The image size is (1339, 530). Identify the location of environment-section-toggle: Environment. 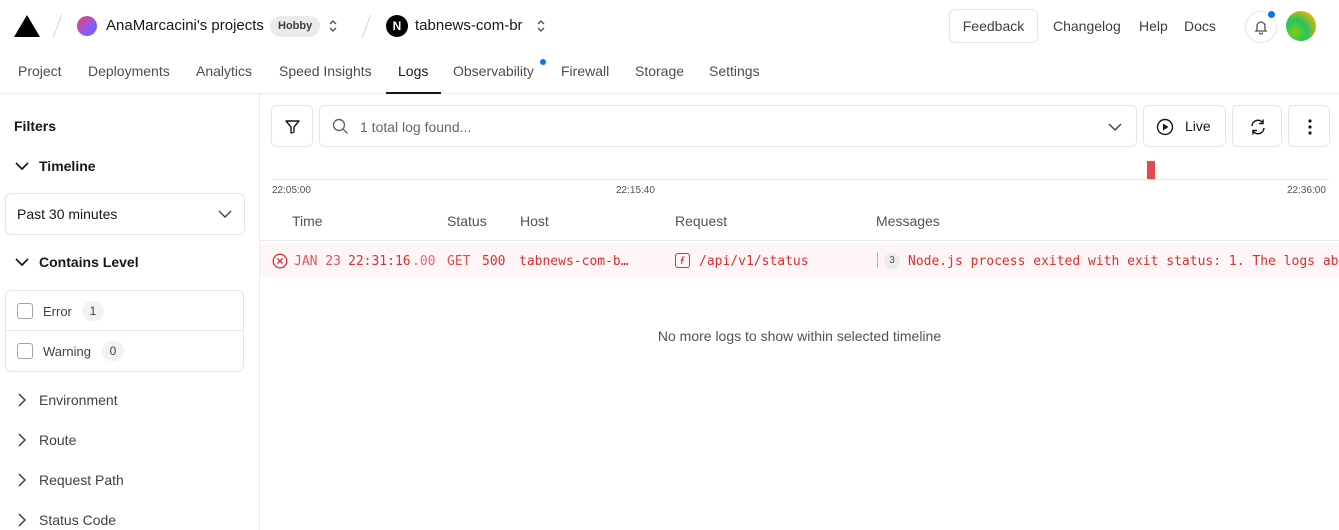
(66, 400).